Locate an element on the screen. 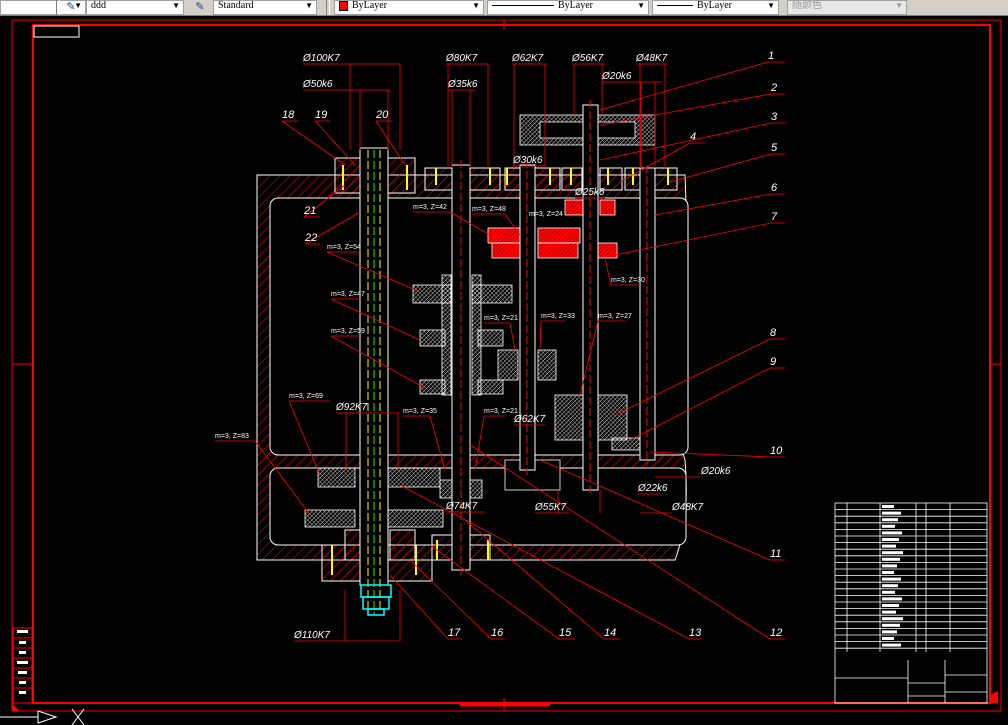  left-revision-strip is located at coordinates (22, 665).